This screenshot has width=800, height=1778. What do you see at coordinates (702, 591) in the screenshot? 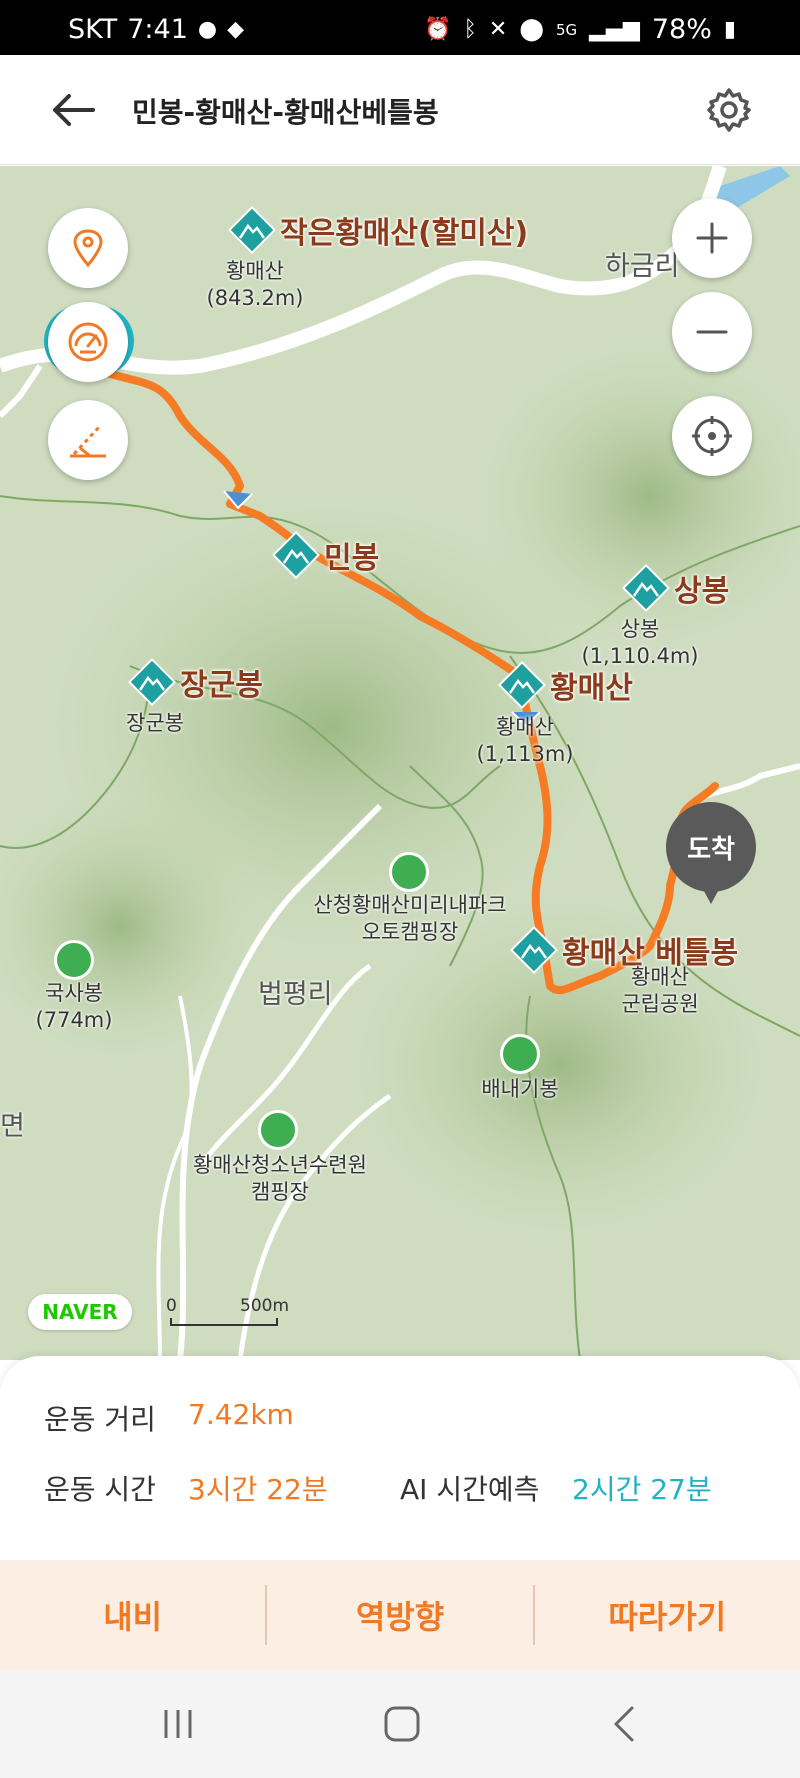
I see `peak-name: 상봉` at bounding box center [702, 591].